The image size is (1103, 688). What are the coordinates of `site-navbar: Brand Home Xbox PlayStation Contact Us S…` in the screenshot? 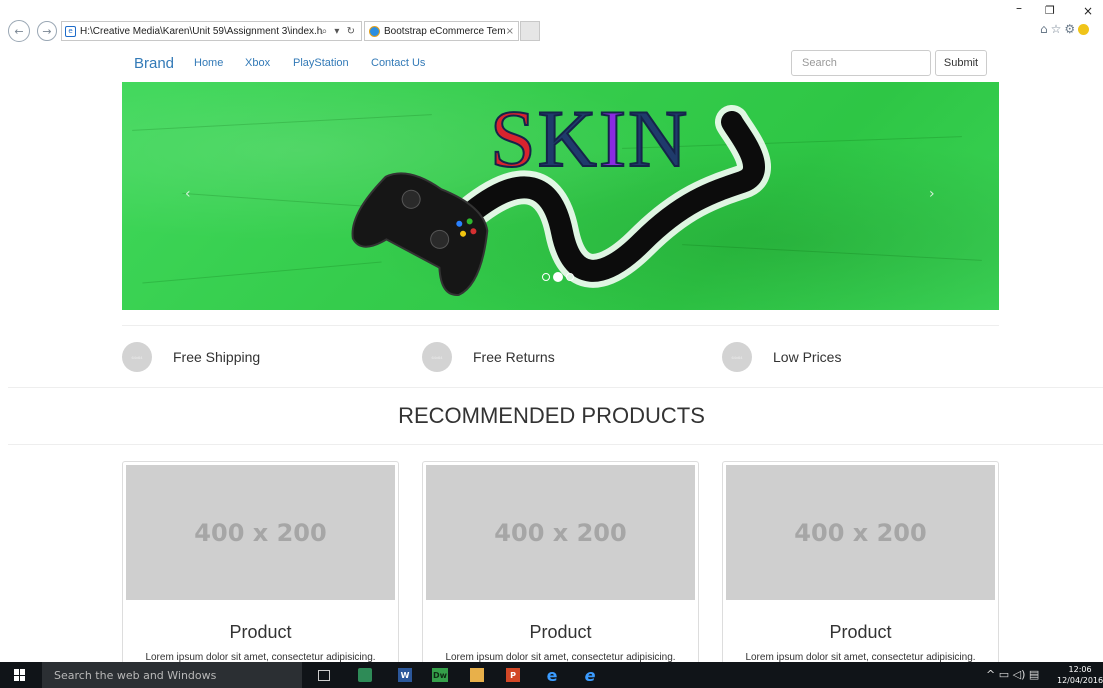 It's located at (551, 64).